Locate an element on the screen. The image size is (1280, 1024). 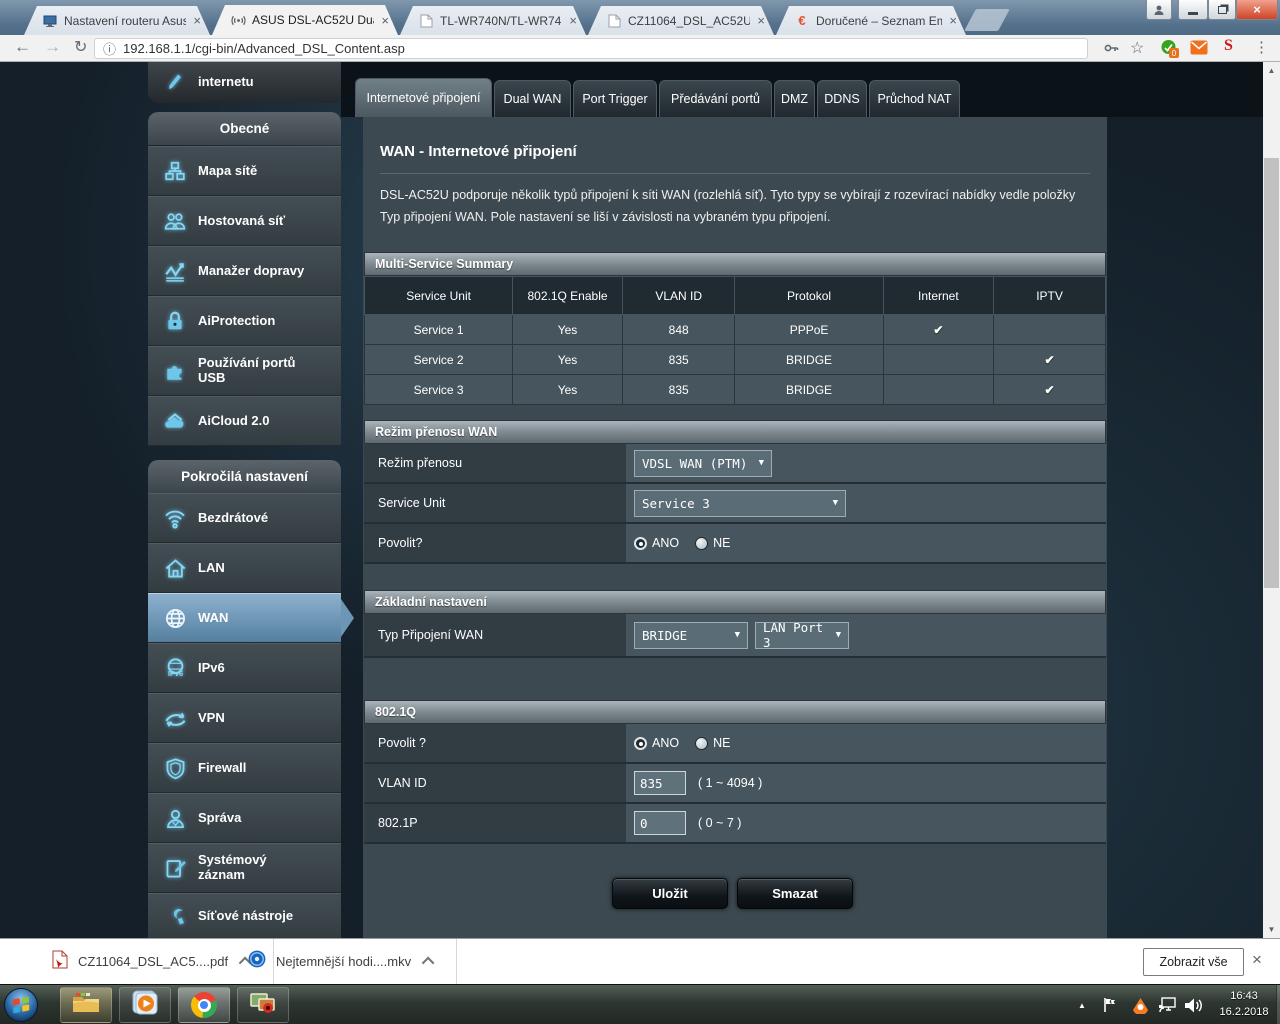
sidebar-item-label: VPN is located at coordinates (211, 717).